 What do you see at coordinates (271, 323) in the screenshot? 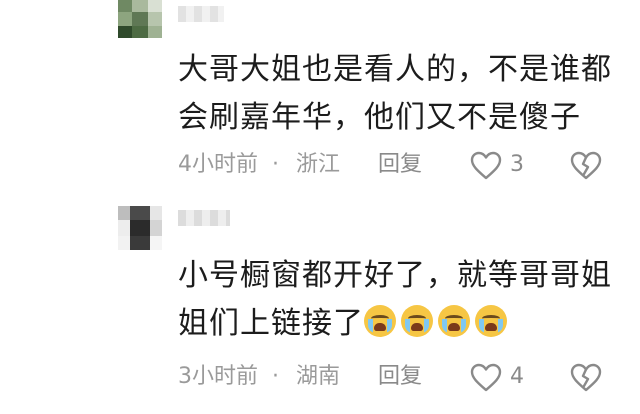
I see `comment-text-segment: 姐们上链接了` at bounding box center [271, 323].